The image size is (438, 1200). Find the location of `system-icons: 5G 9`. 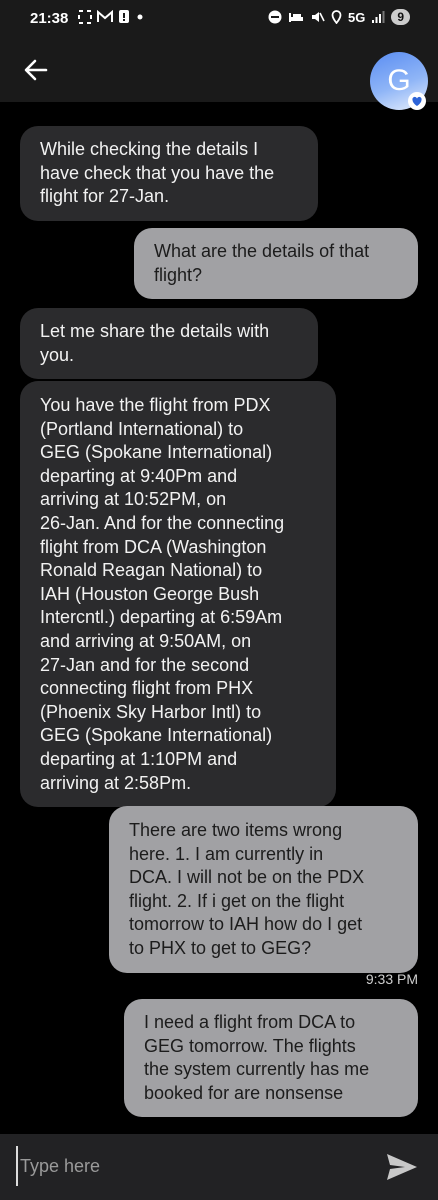

system-icons: 5G 9 is located at coordinates (339, 17).